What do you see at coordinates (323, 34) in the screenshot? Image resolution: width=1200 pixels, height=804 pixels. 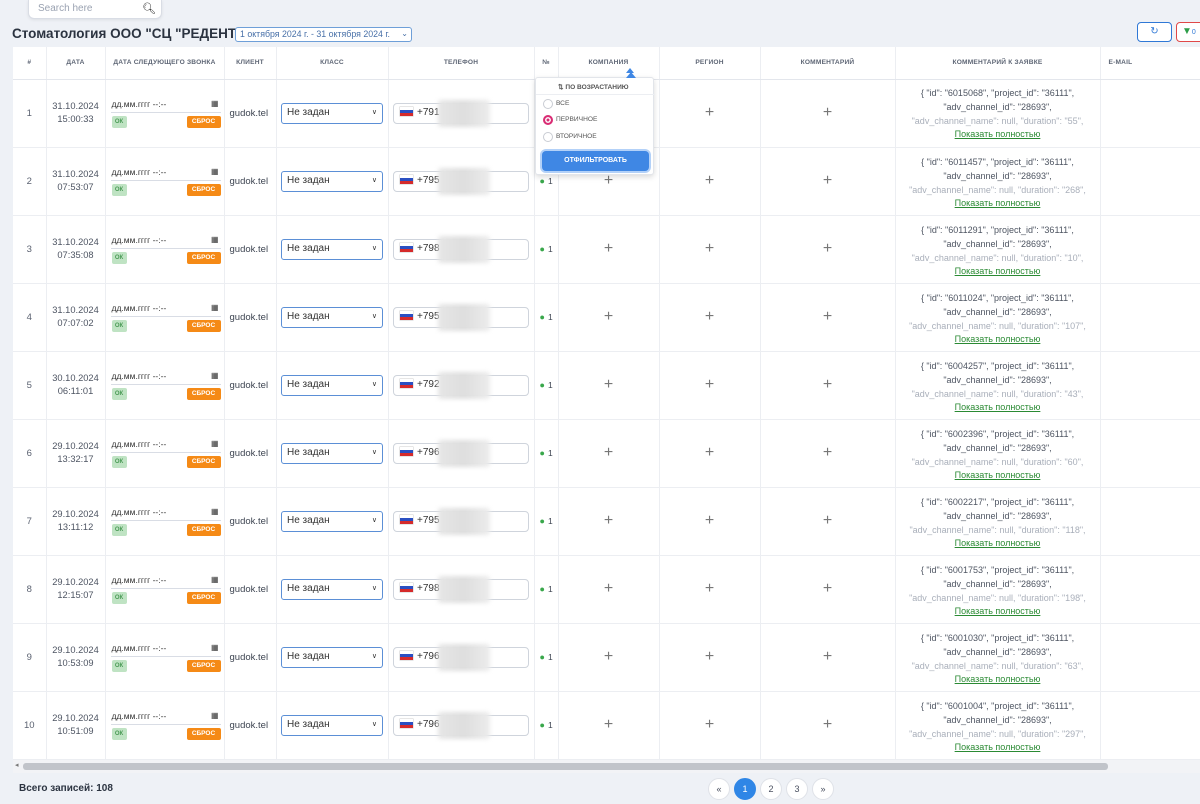 I see `date-range-select: 1 октября 2024 г. - 31 октября 2024 г. ⌄` at bounding box center [323, 34].